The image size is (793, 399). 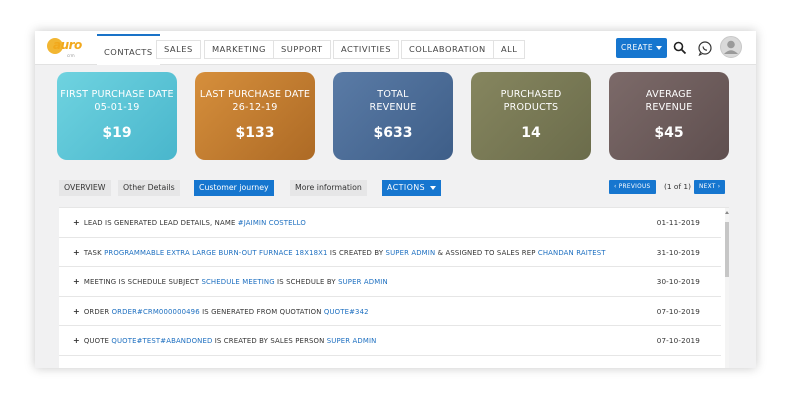 What do you see at coordinates (731, 47) in the screenshot?
I see `user-avatar-icon` at bounding box center [731, 47].